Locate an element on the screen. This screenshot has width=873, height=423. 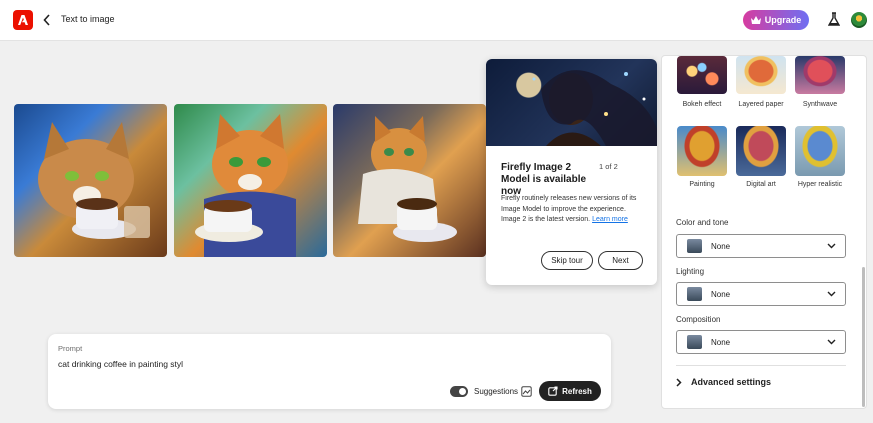
composition-thumb-icon is located at coordinates (694, 342).